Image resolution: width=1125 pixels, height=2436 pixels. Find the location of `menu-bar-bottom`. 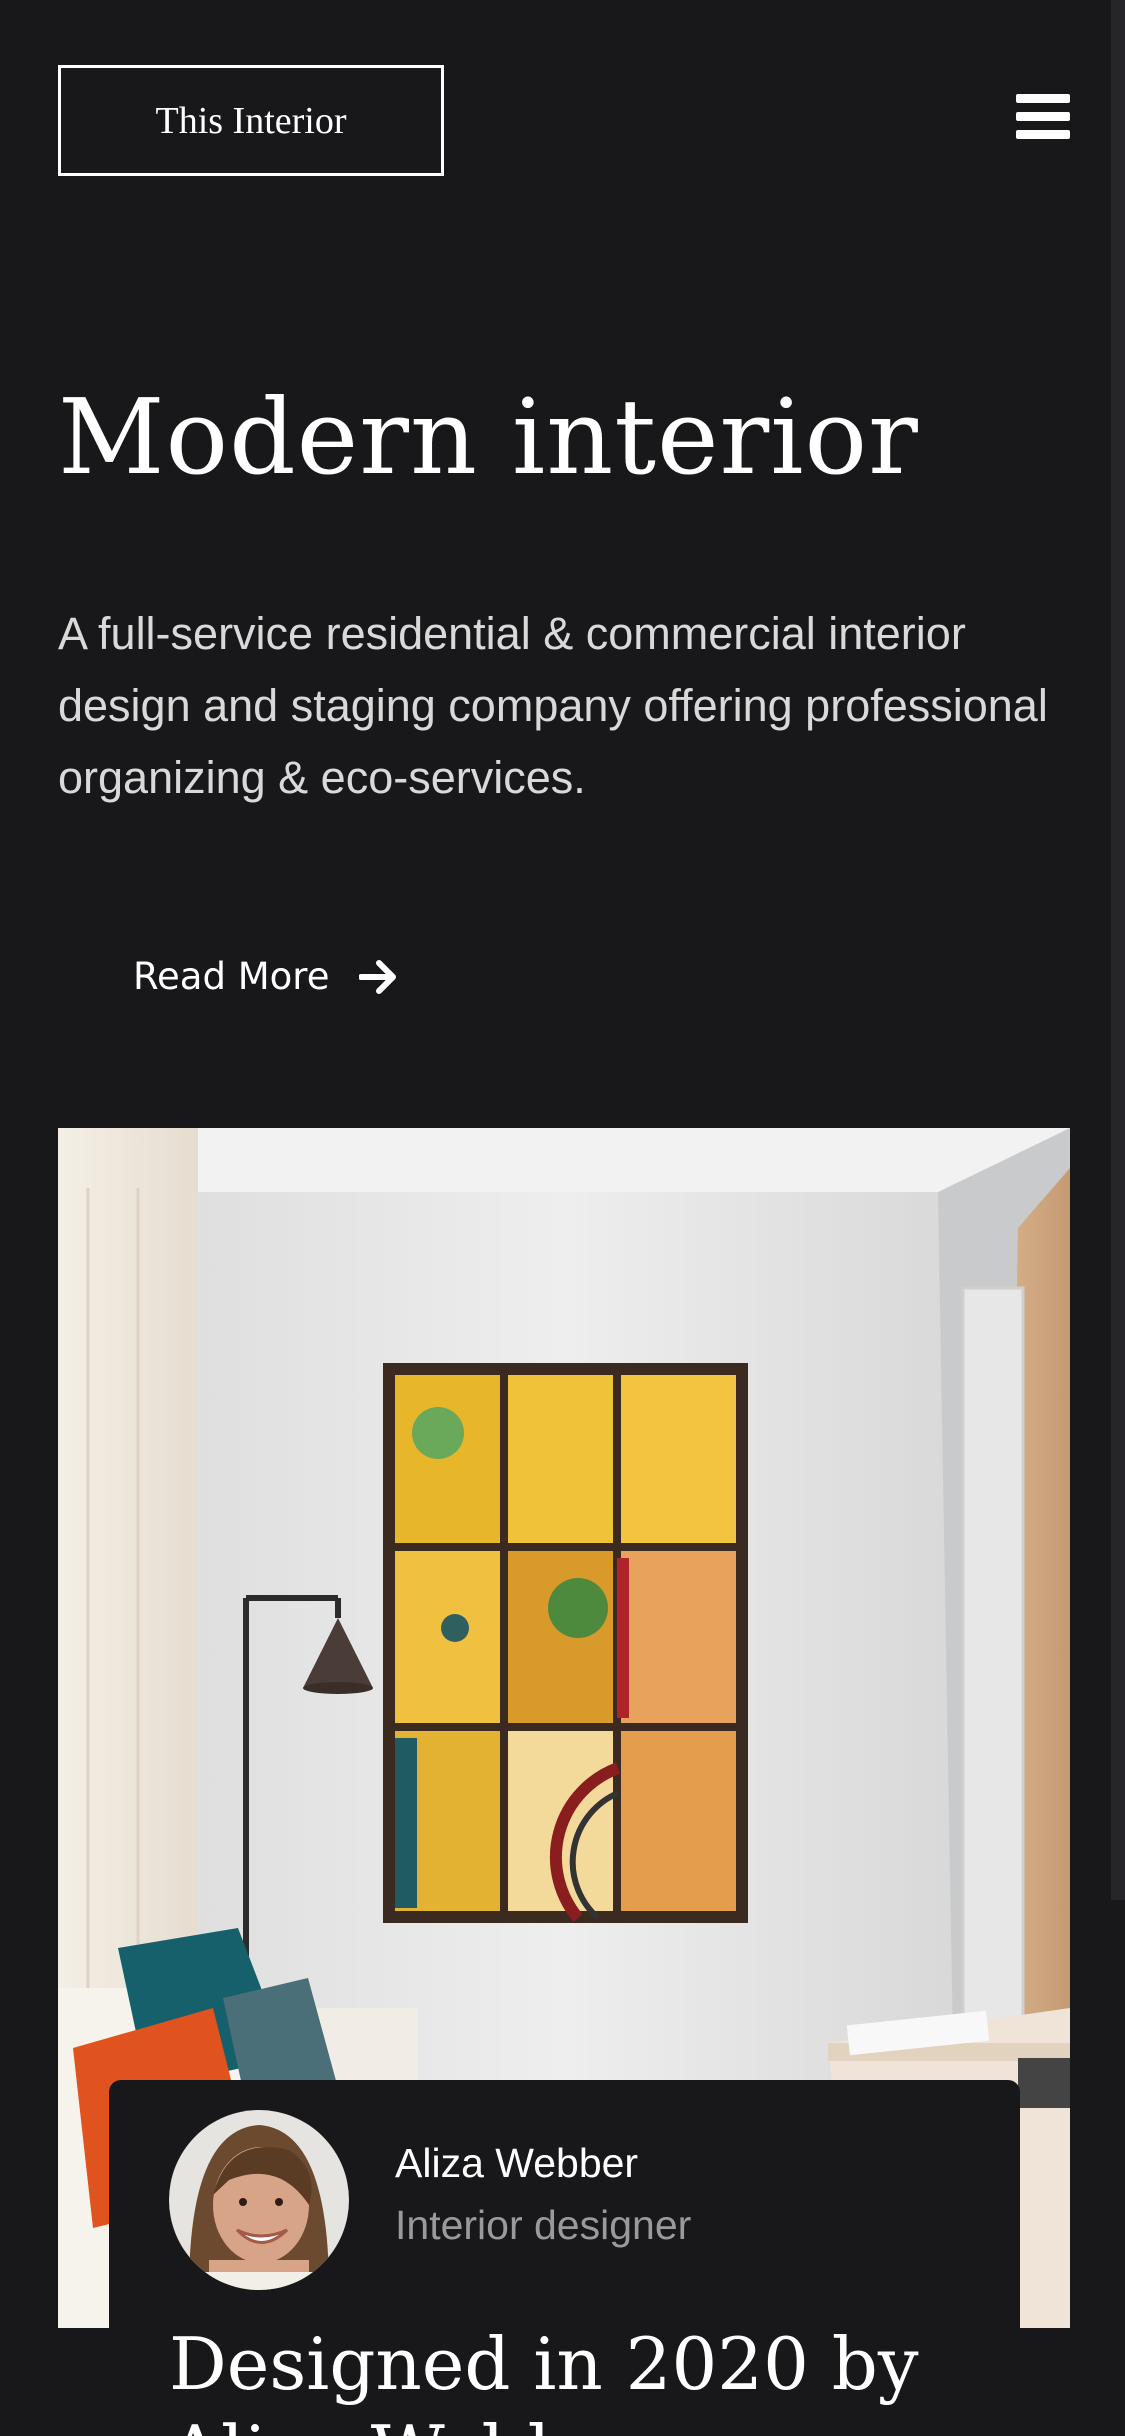

menu-bar-bottom is located at coordinates (1043, 134).